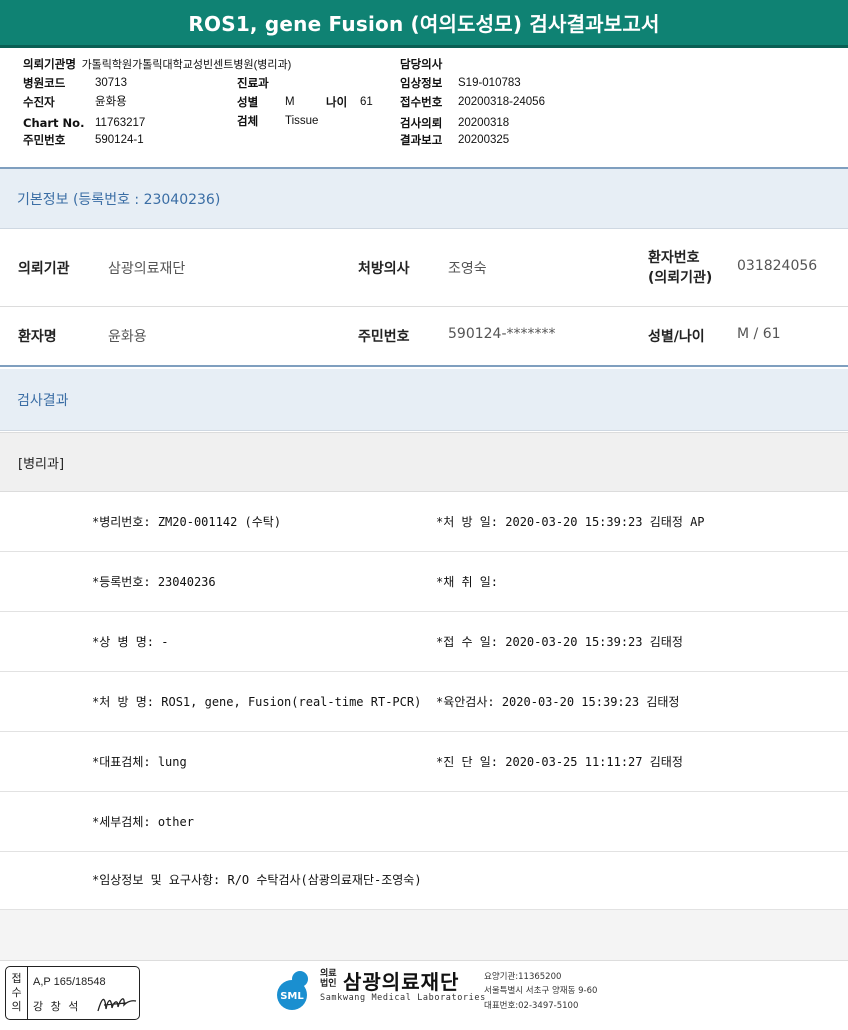  Describe the element at coordinates (266, 102) in the screenshot. I see `sex-field: 성별 M` at that location.